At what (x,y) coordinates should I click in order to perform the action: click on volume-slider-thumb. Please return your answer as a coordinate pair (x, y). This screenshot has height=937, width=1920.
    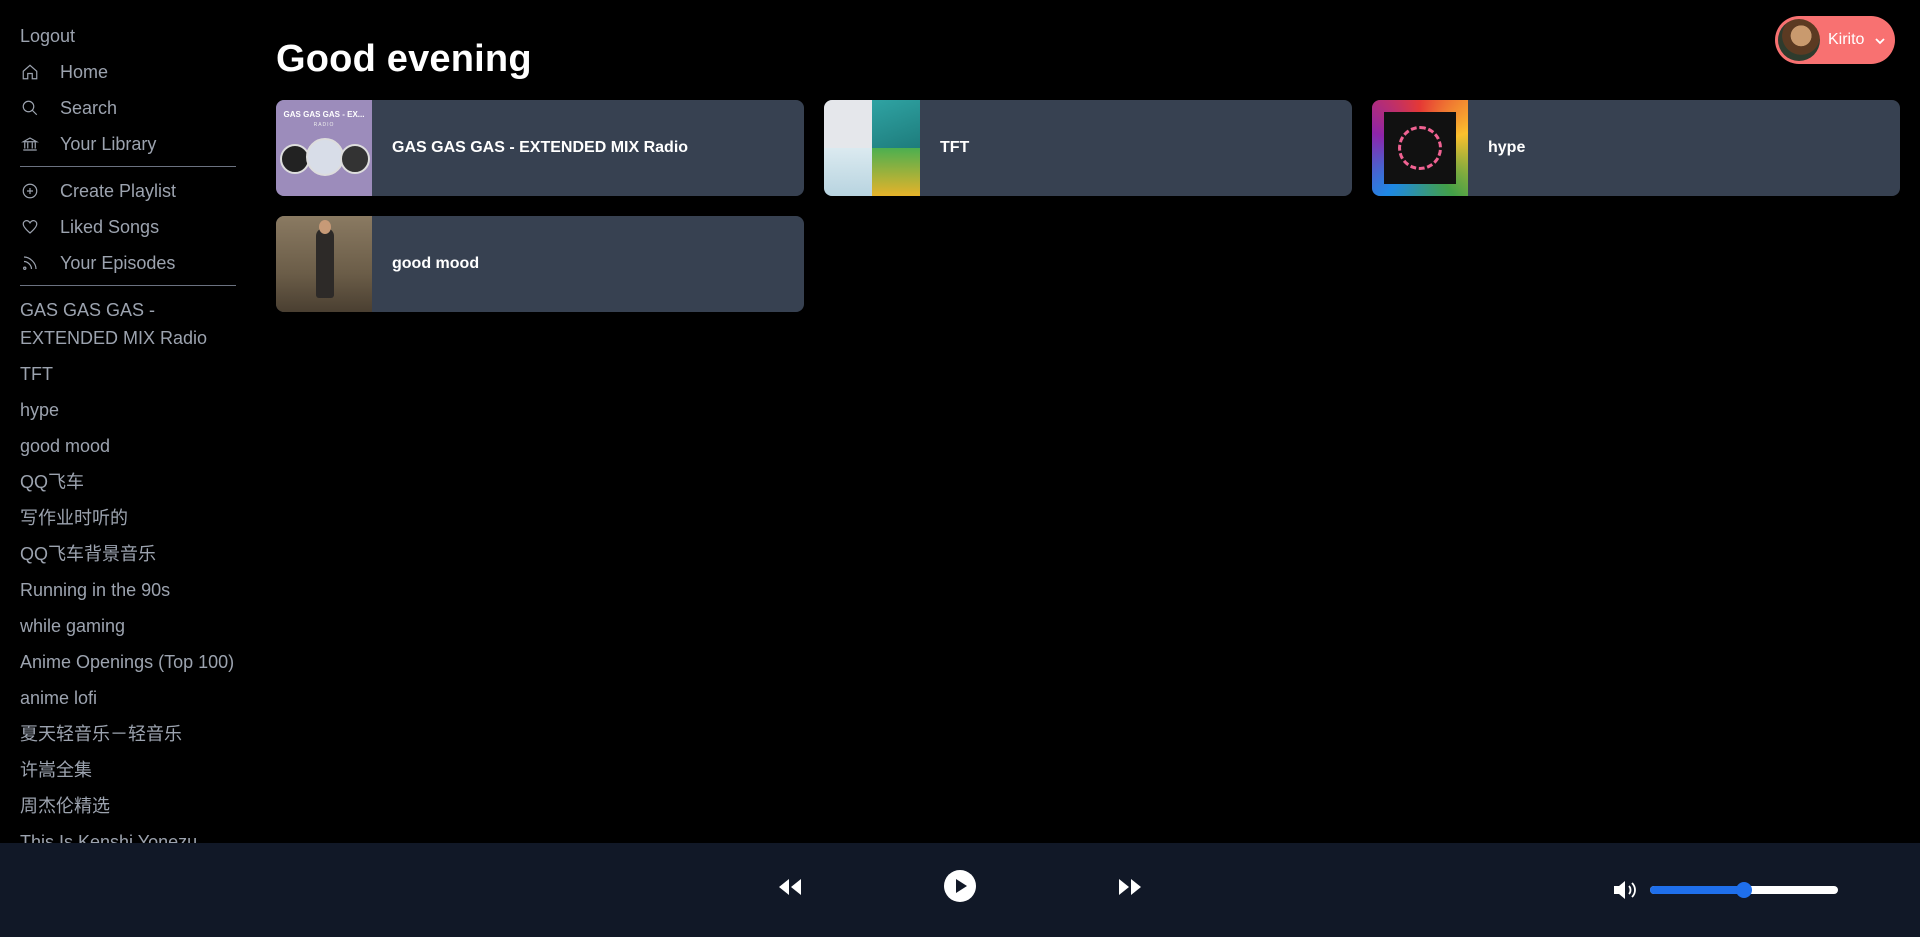
    Looking at the image, I should click on (1744, 890).